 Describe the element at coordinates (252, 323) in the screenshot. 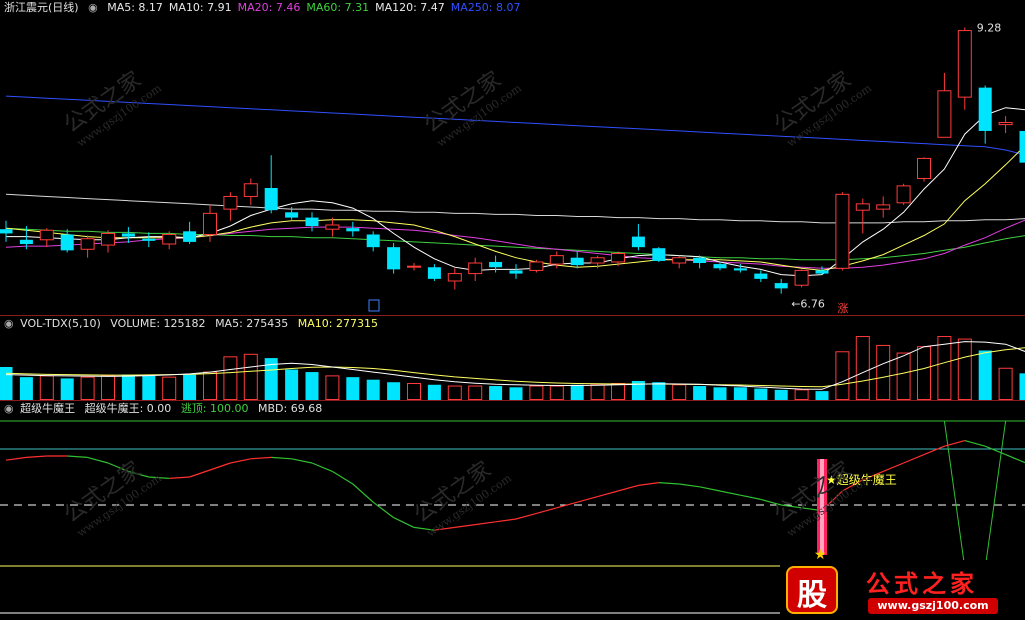

I see `volume-ma5: MA5: 275435` at that location.